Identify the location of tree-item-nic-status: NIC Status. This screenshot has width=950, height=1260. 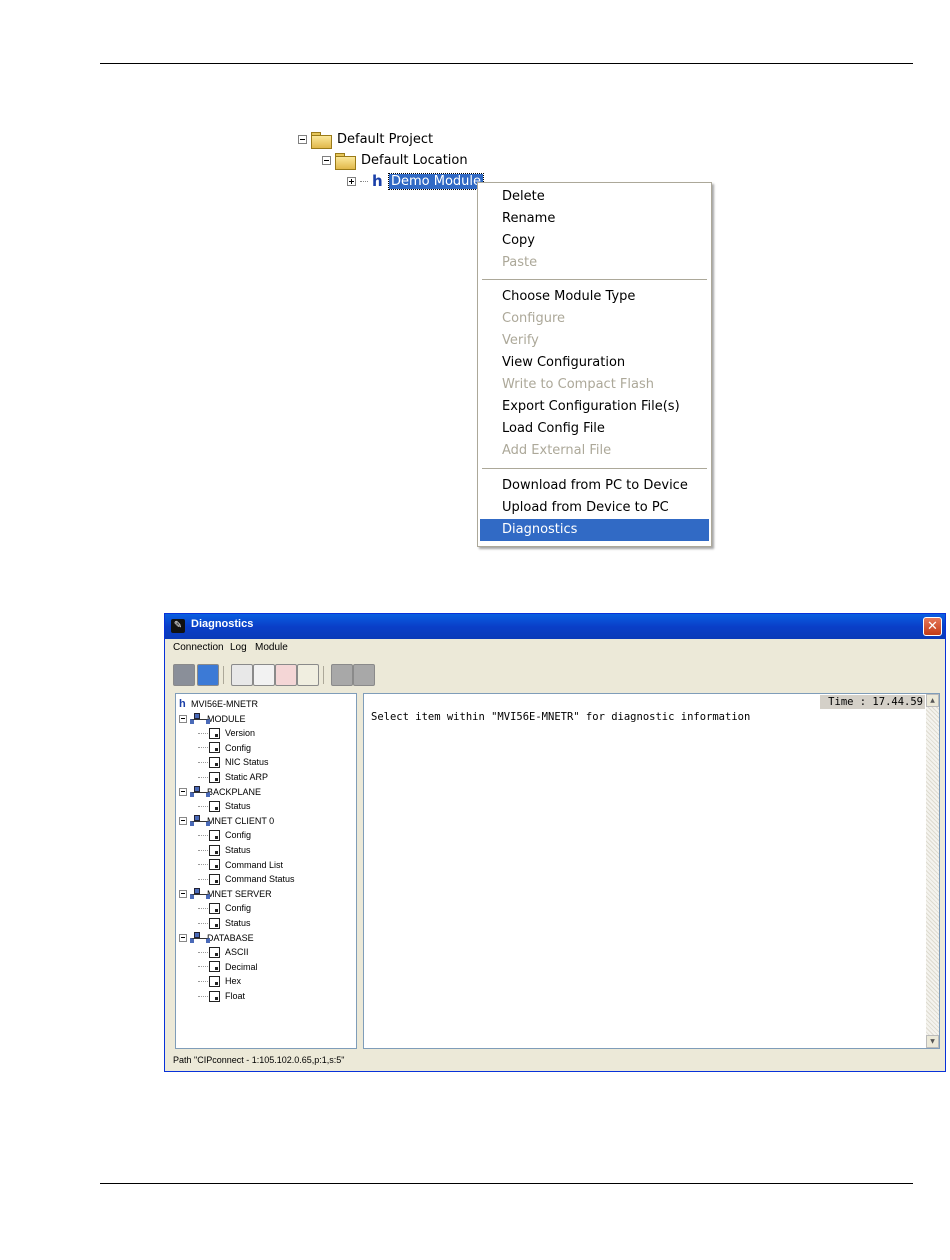
(233, 762).